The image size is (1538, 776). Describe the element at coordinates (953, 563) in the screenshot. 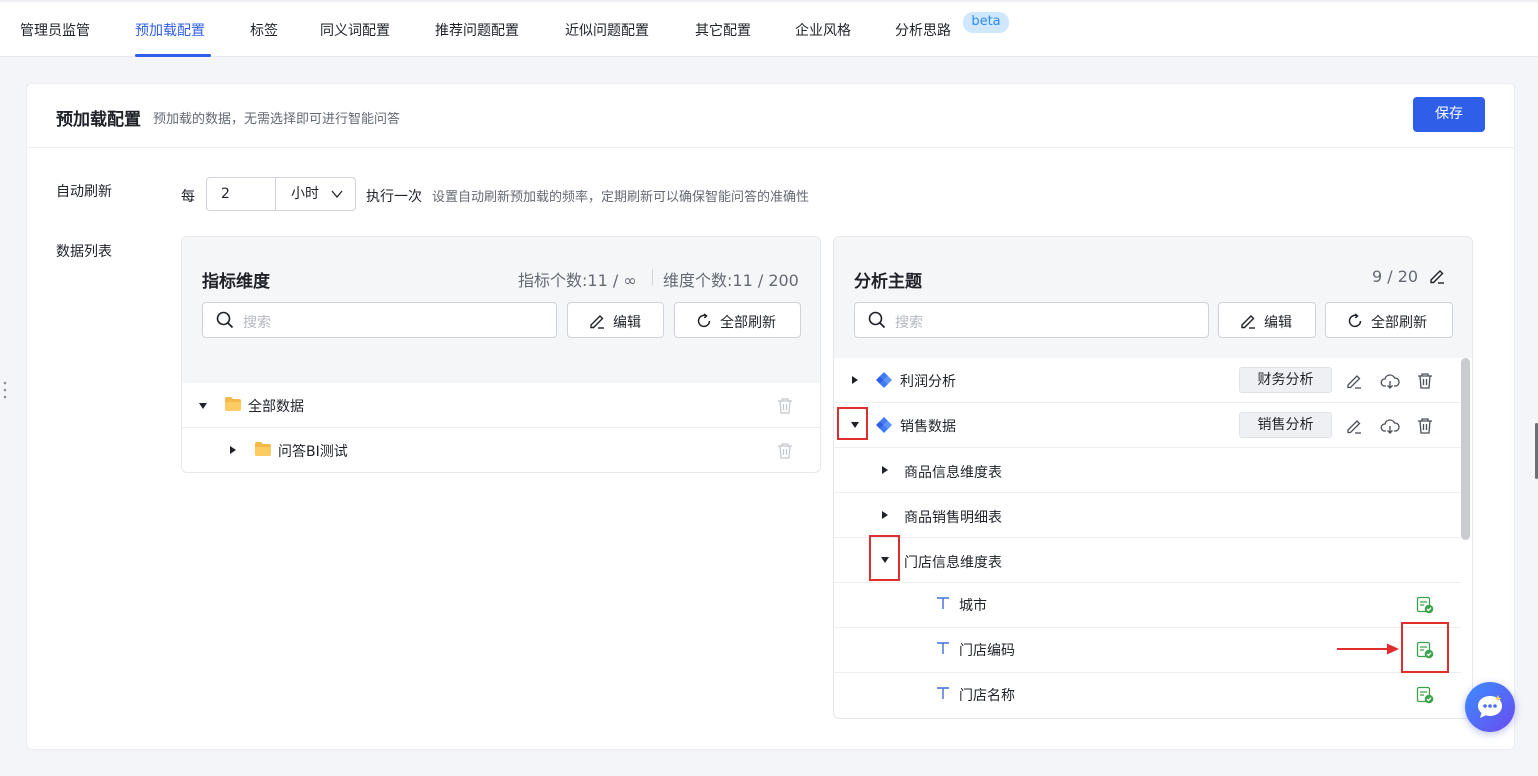

I see `table-label: 门店信息维度表` at that location.